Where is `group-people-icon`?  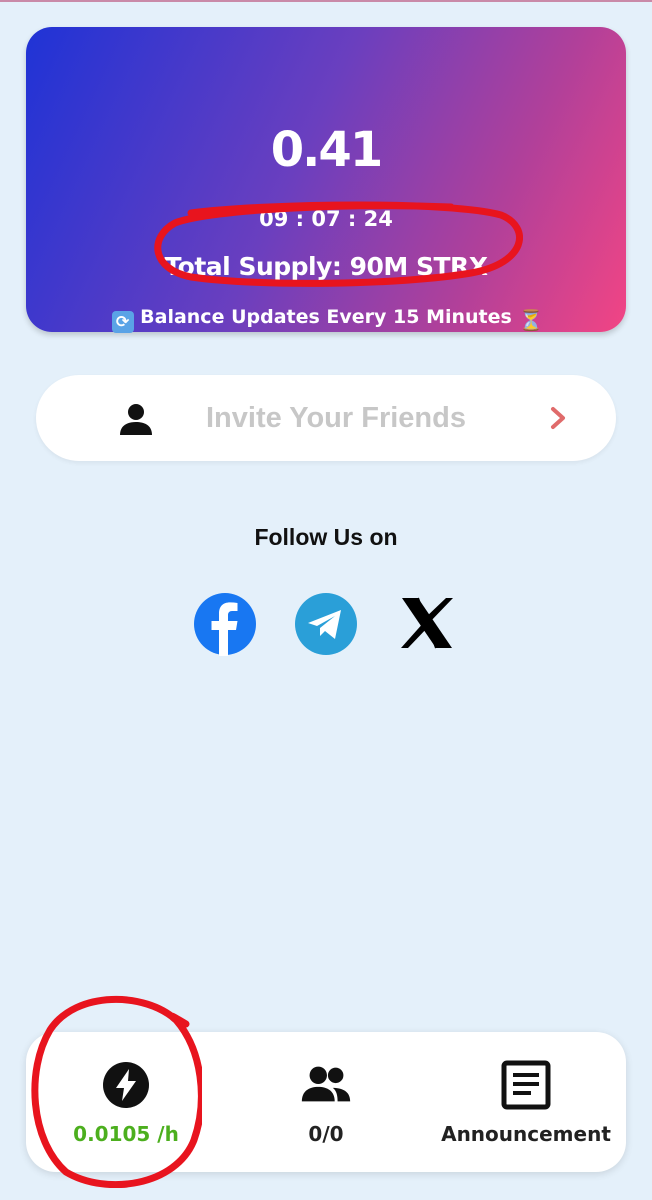
group-people-icon is located at coordinates (326, 1084).